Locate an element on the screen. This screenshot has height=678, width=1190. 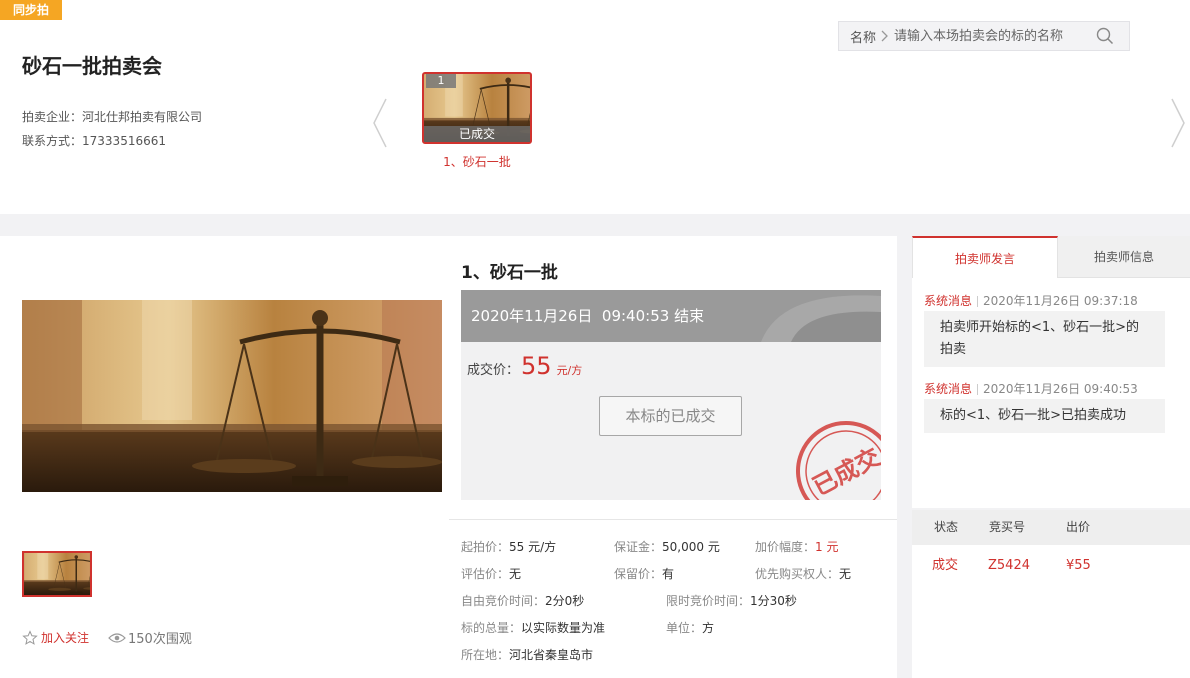
auction-title: 砂石一批拍卖会 is located at coordinates (92, 66).